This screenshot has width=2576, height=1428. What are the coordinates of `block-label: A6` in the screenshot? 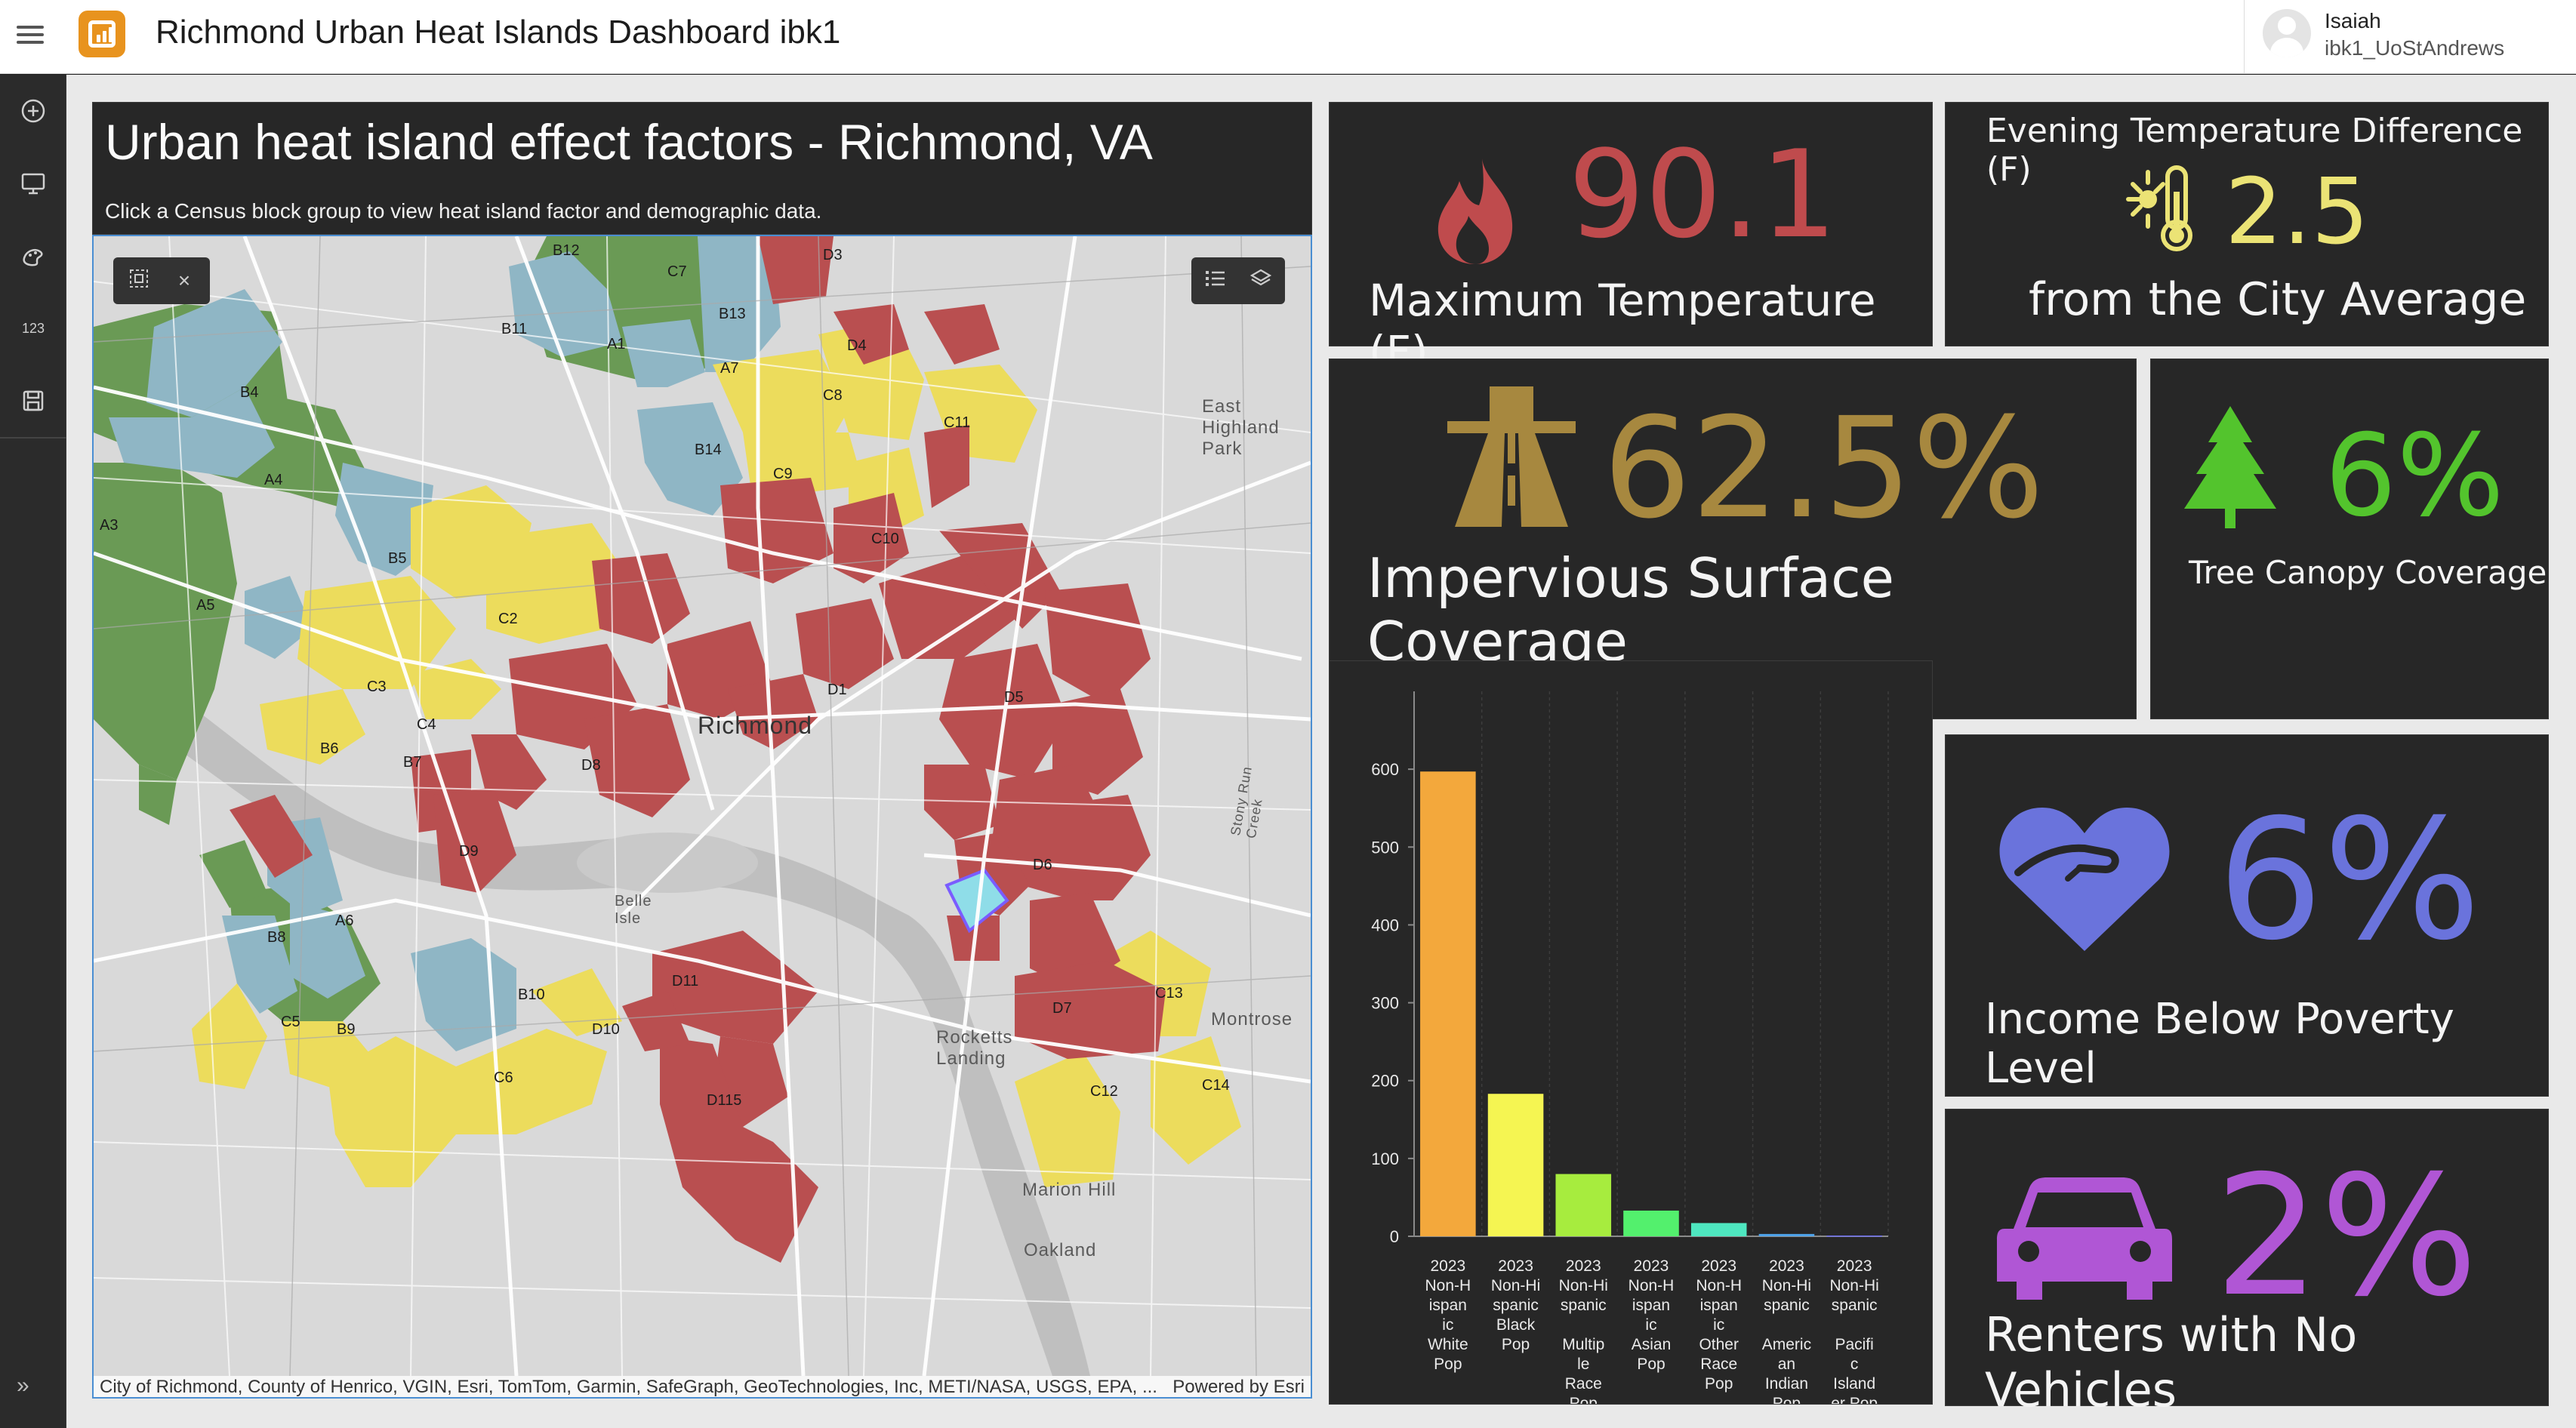 It's located at (344, 921).